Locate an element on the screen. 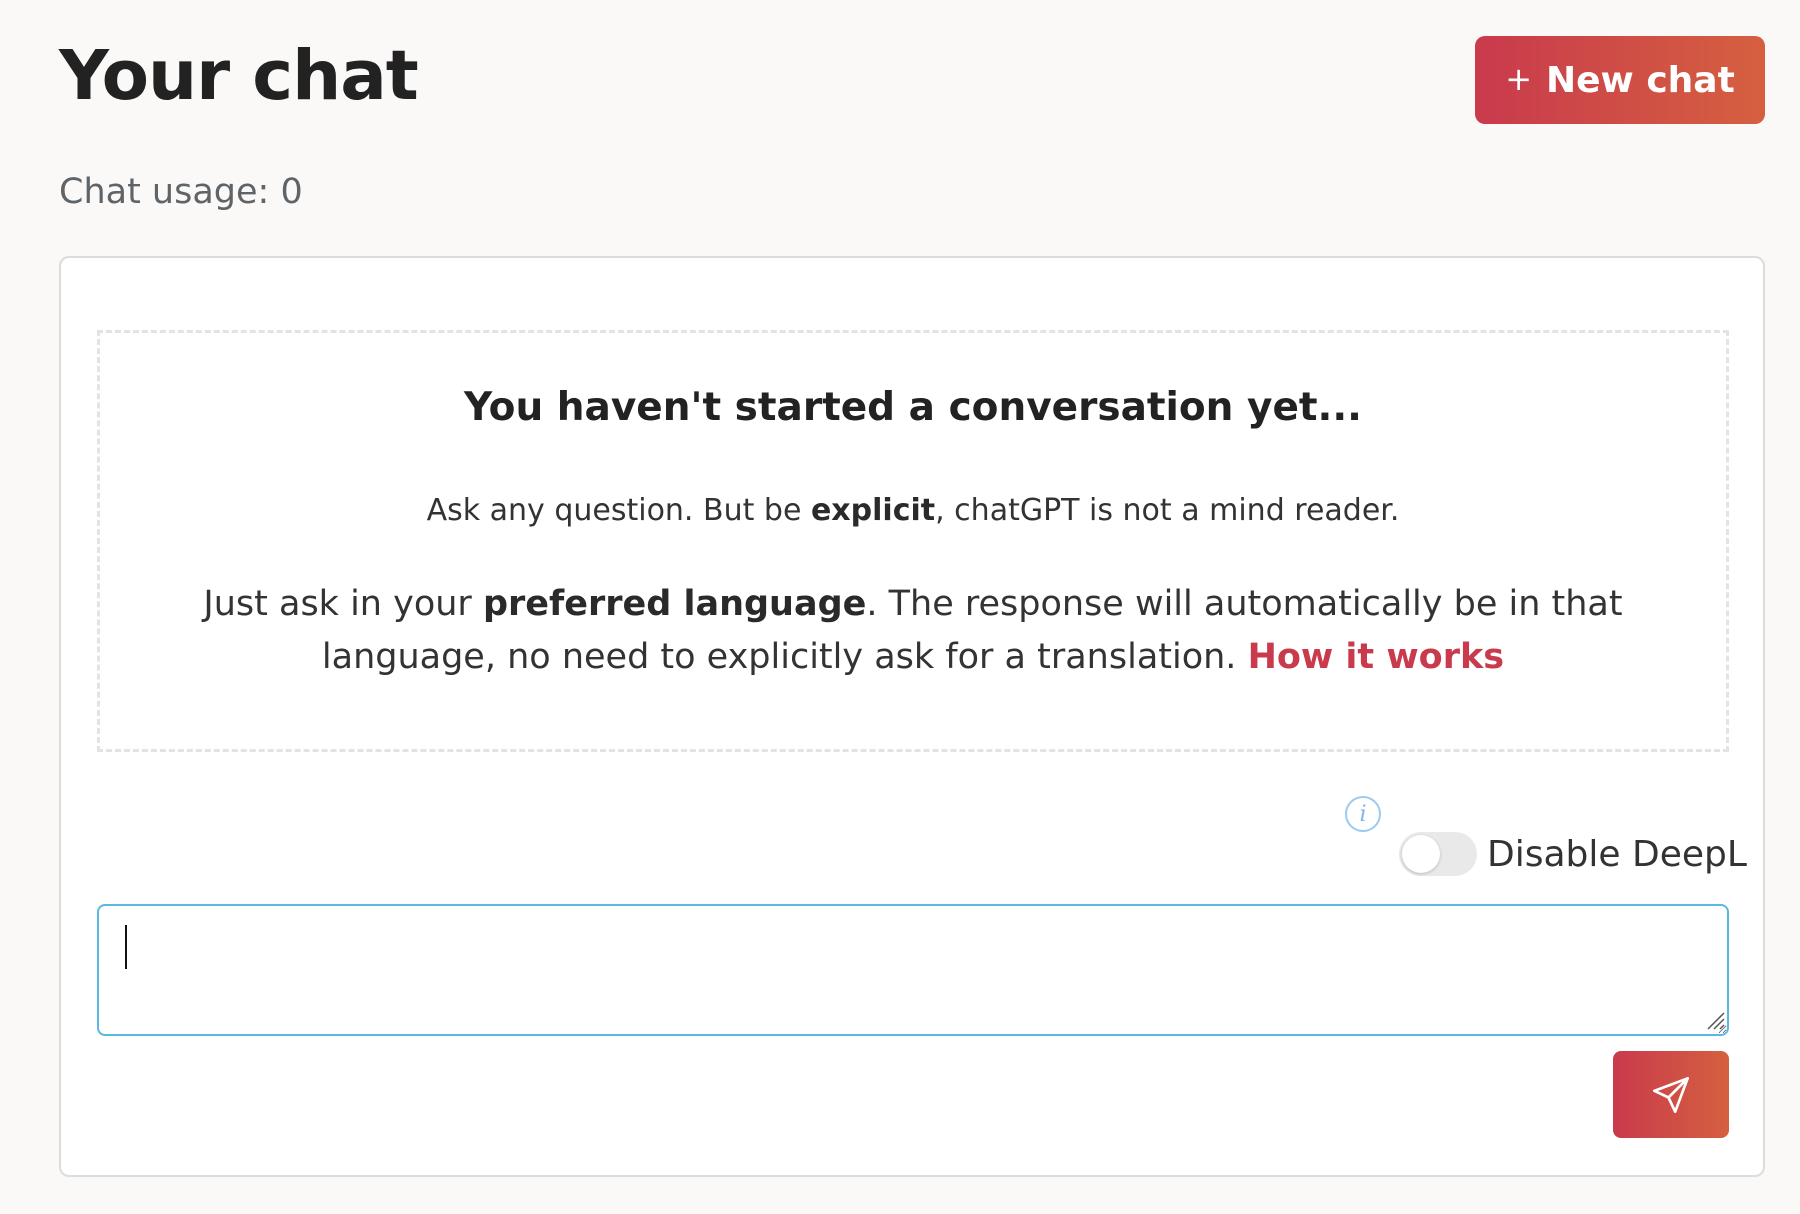 Image resolution: width=1800 pixels, height=1214 pixels. lang-prefix: Just ask in your is located at coordinates (343, 604).